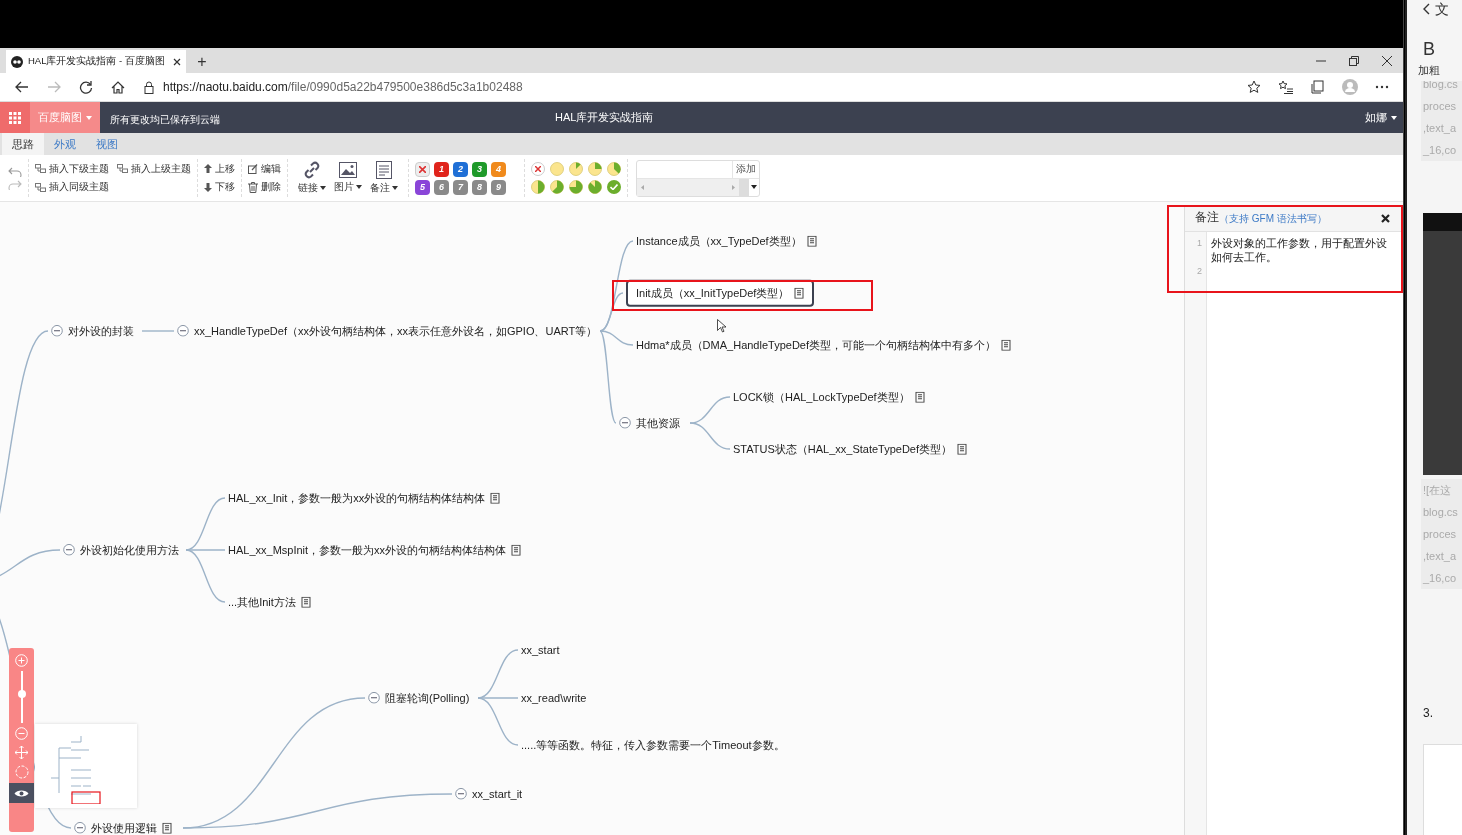  What do you see at coordinates (1426, 9) in the screenshot?
I see `chevron-left-icon` at bounding box center [1426, 9].